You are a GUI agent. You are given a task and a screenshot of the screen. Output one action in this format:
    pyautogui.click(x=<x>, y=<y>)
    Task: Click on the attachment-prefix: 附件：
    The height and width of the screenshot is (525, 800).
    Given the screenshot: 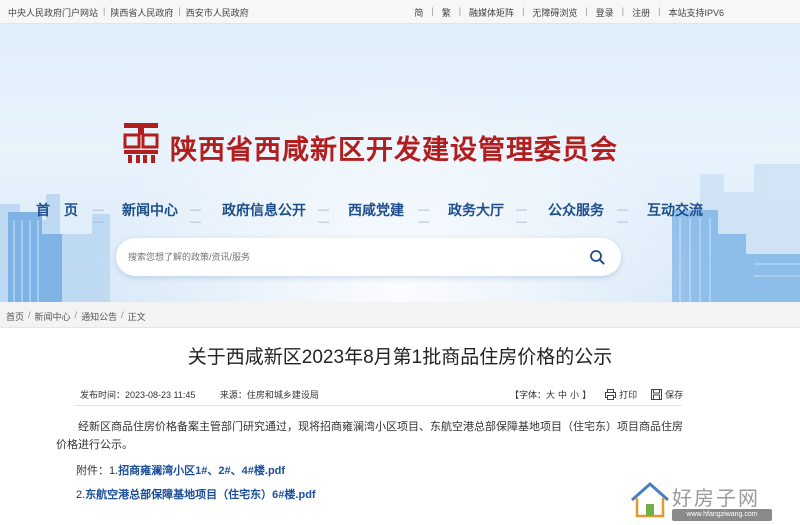 What is the action you would take?
    pyautogui.click(x=92, y=471)
    